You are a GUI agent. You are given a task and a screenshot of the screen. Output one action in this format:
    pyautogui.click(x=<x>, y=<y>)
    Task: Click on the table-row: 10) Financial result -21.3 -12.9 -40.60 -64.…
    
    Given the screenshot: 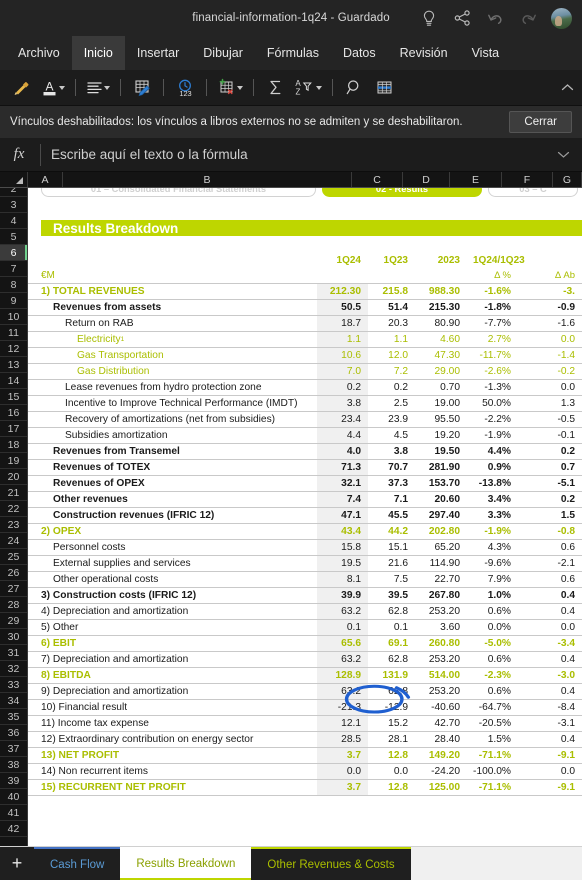 What is the action you would take?
    pyautogui.click(x=305, y=708)
    